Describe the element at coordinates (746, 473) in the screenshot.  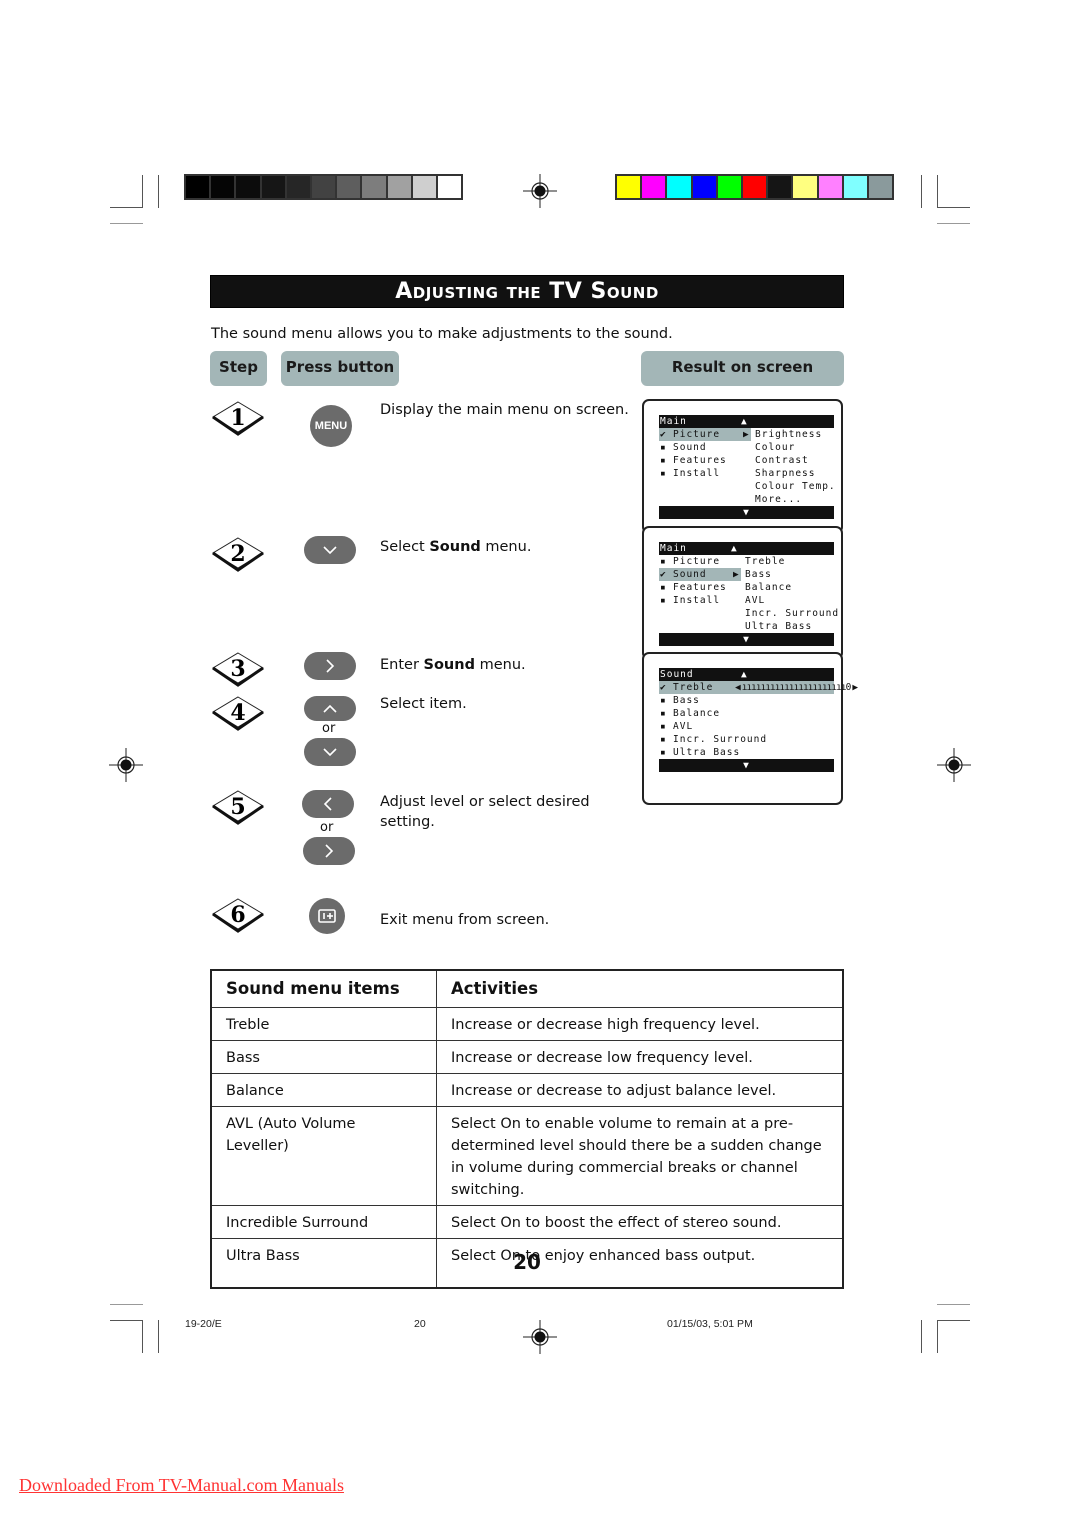
I see `osd-menu-row: ▪ Install Sharpness` at that location.